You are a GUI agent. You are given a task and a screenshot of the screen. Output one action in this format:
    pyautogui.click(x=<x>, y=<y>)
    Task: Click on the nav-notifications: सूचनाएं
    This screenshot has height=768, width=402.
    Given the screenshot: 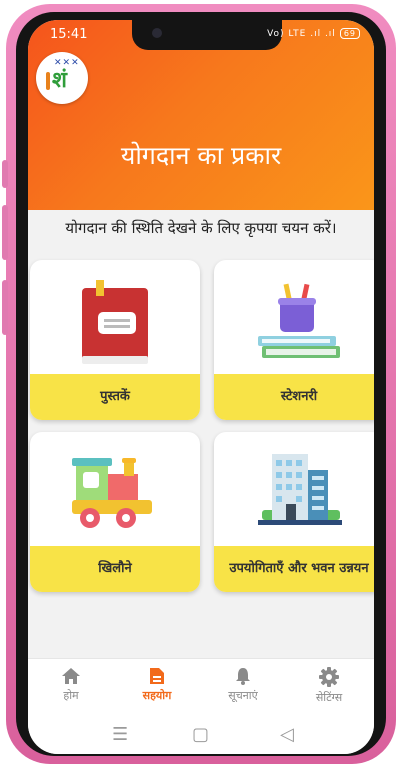 What is the action you would take?
    pyautogui.click(x=243, y=684)
    